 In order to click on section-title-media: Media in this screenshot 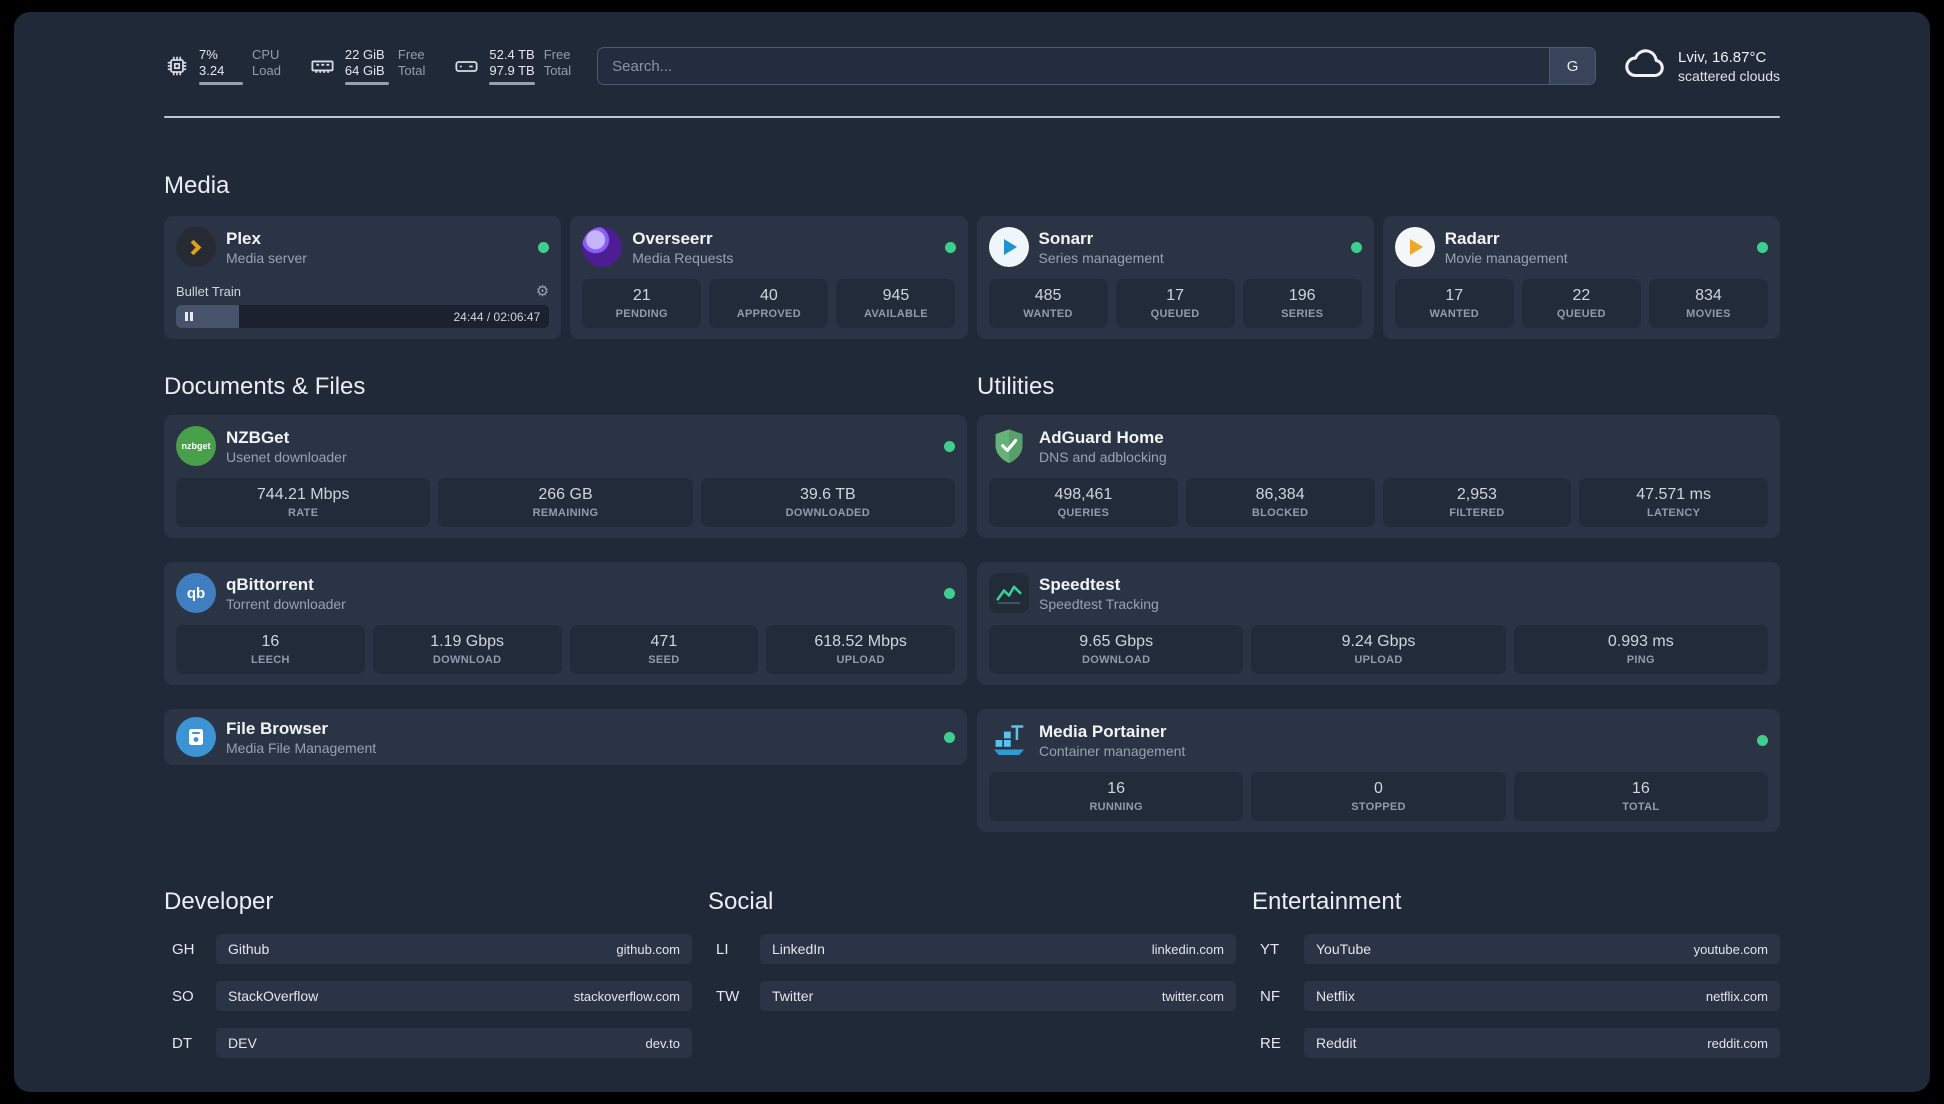, I will do `click(197, 185)`.